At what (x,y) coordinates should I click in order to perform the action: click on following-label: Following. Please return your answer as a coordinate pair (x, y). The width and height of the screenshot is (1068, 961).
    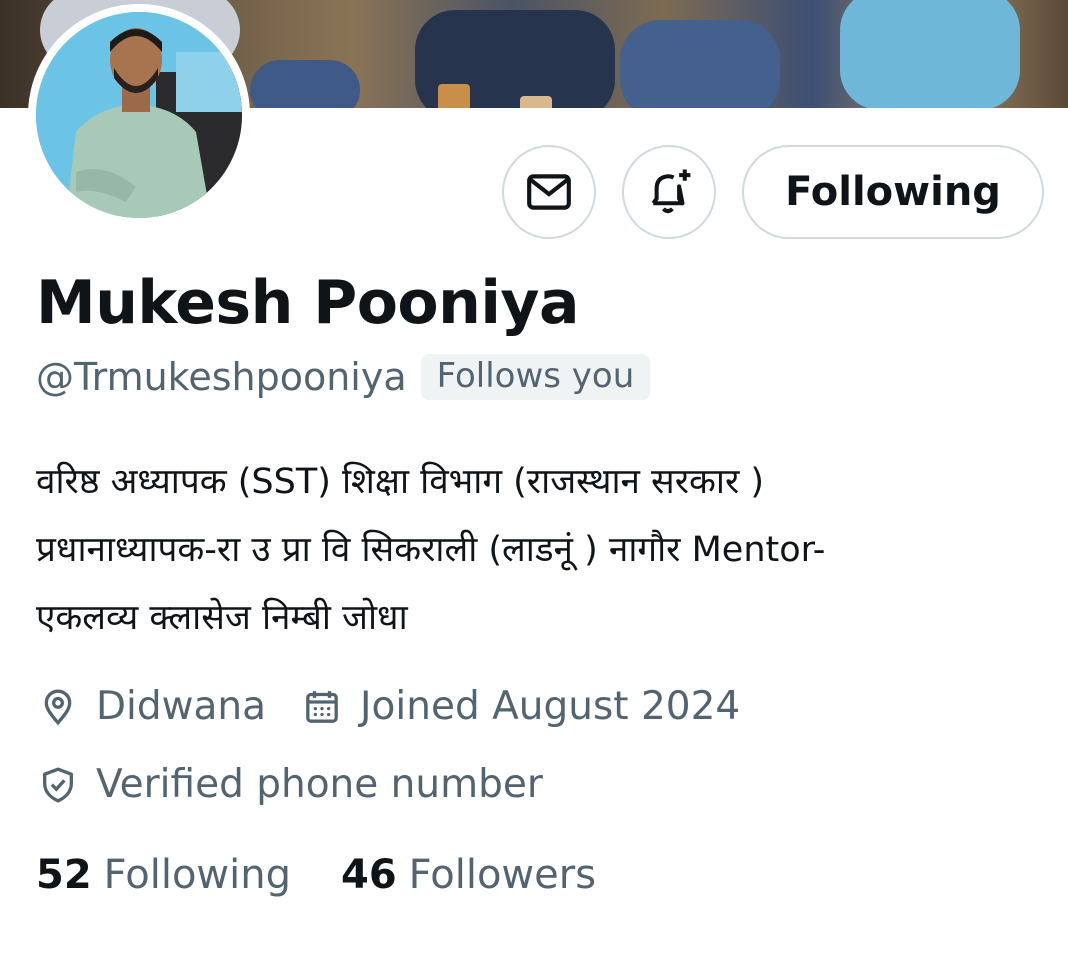
    Looking at the image, I should click on (197, 875).